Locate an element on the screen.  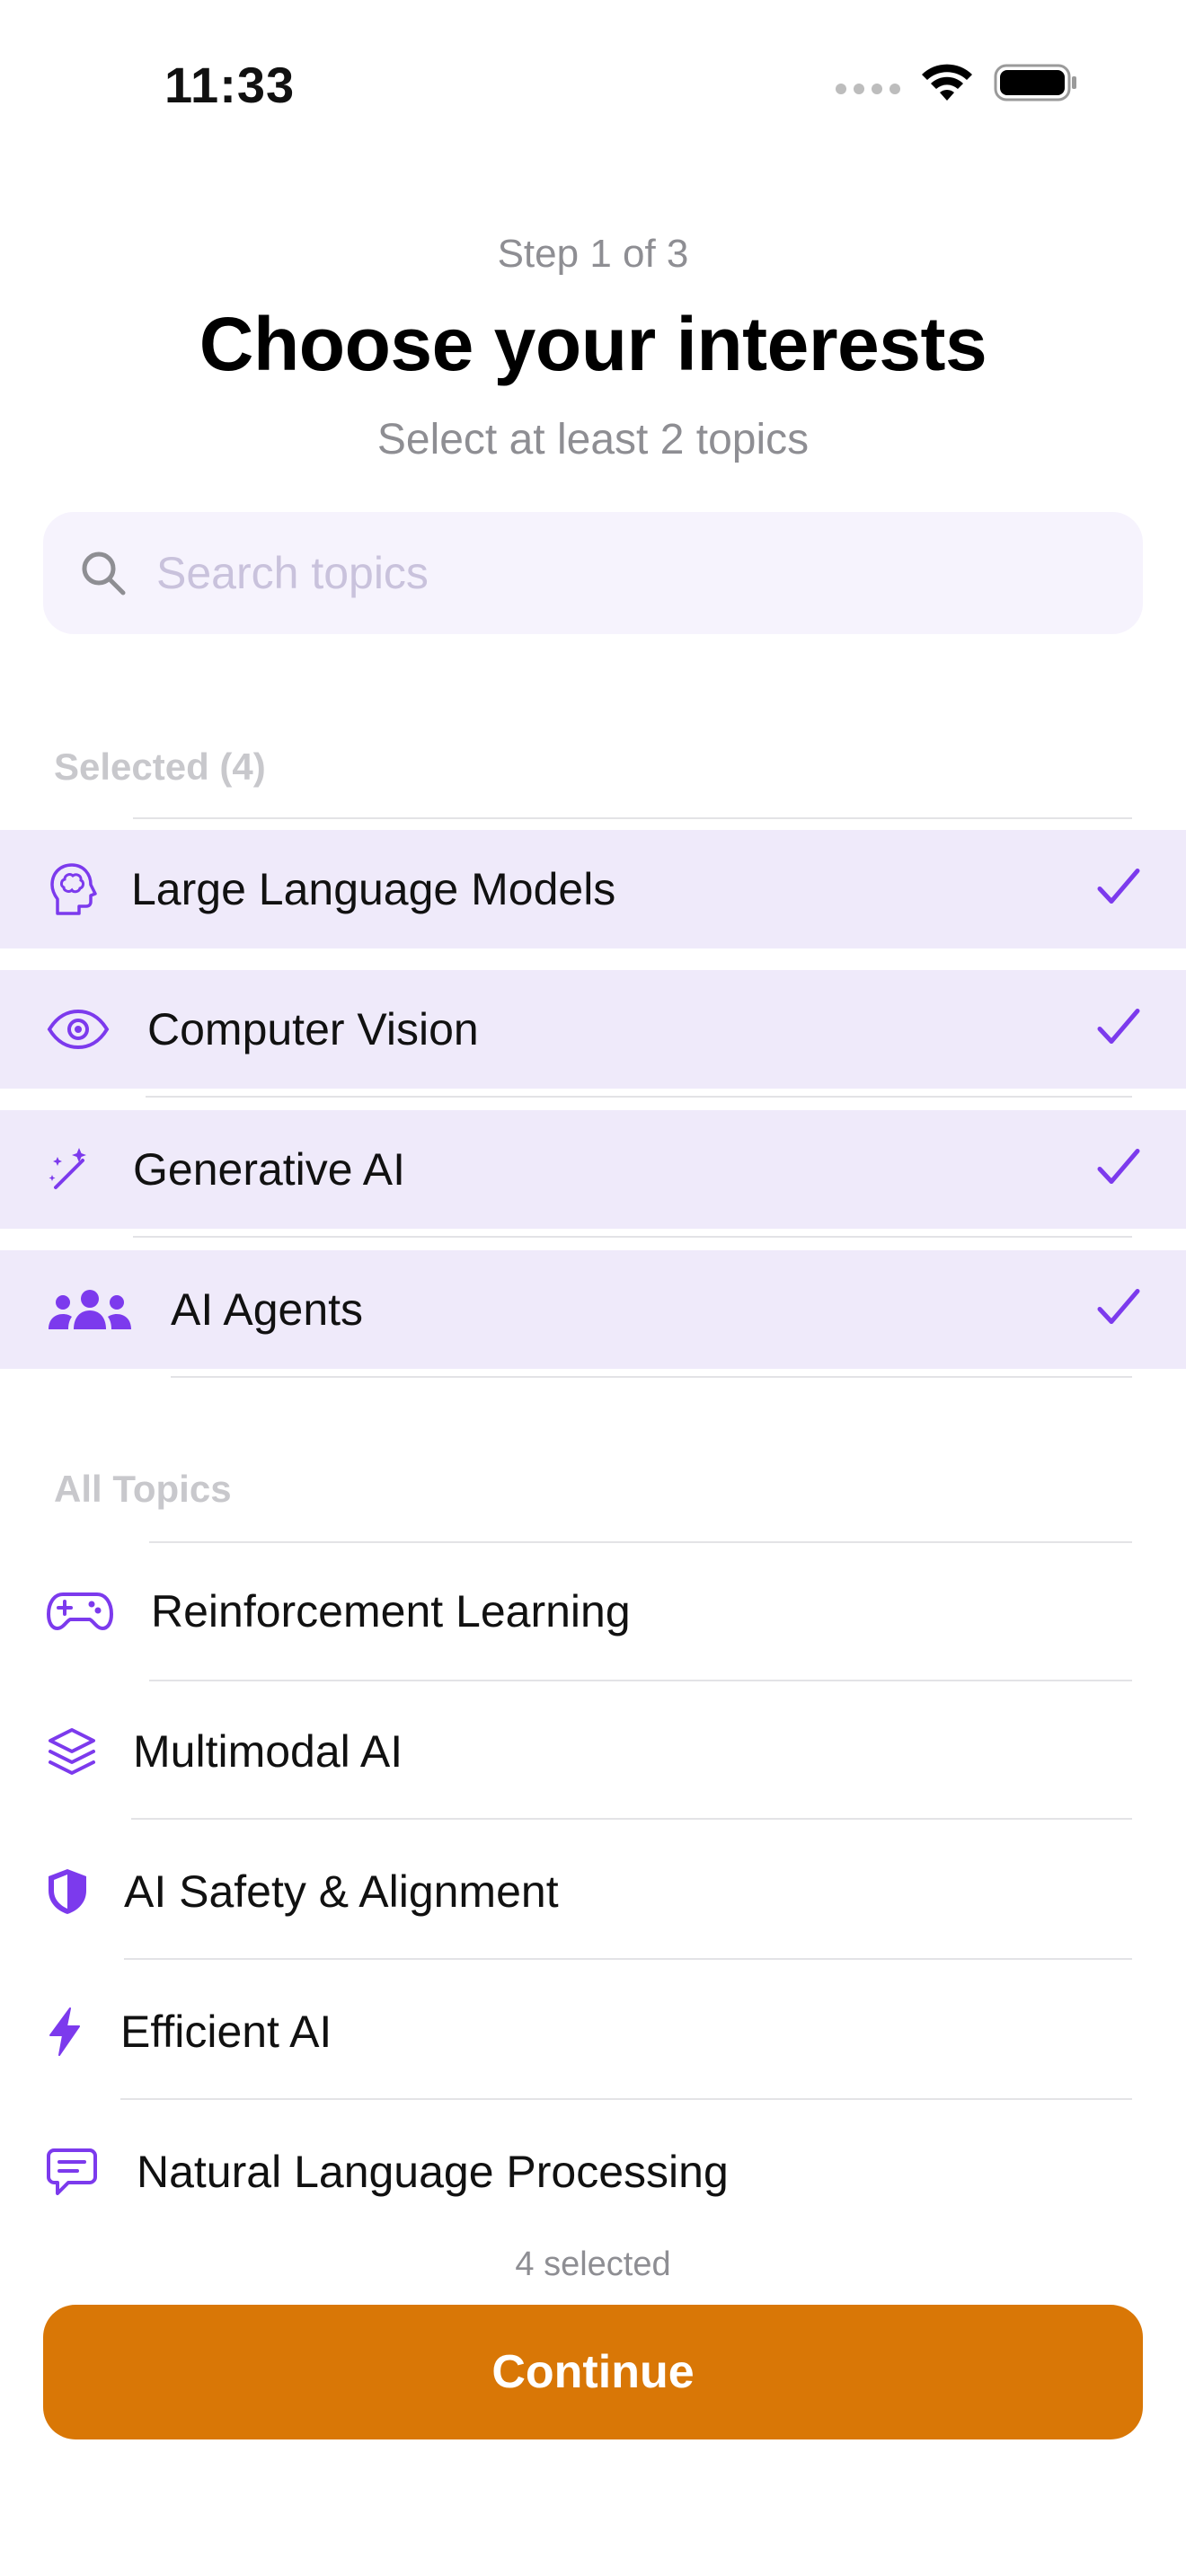
shield-icon is located at coordinates (67, 1892).